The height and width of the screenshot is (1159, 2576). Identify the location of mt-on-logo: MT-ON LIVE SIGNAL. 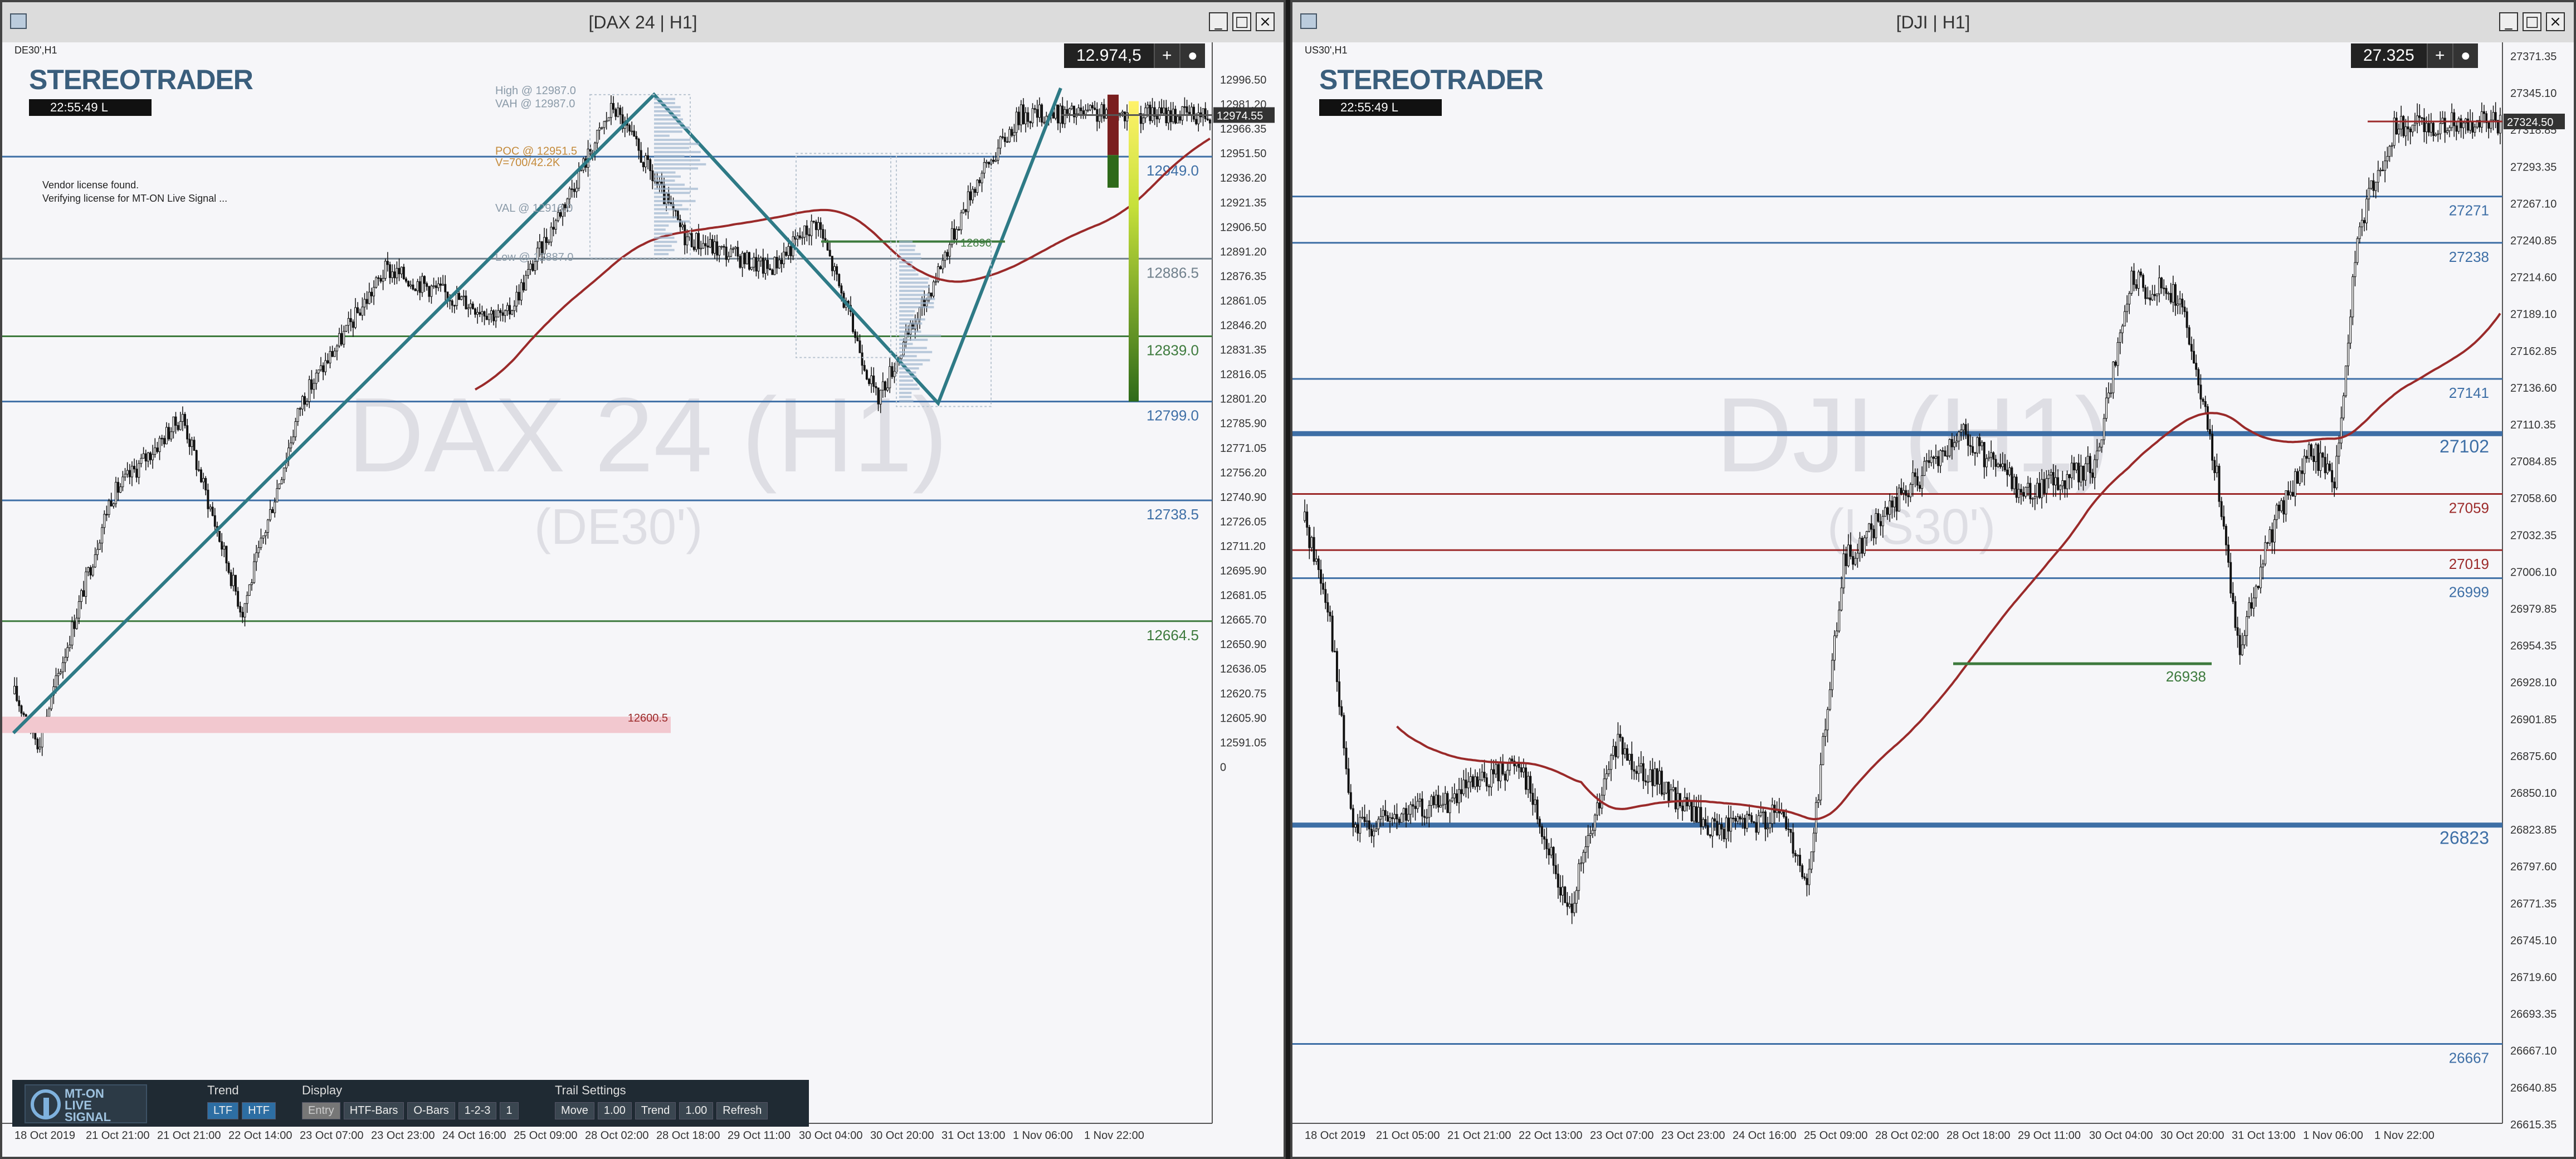
(86, 1104).